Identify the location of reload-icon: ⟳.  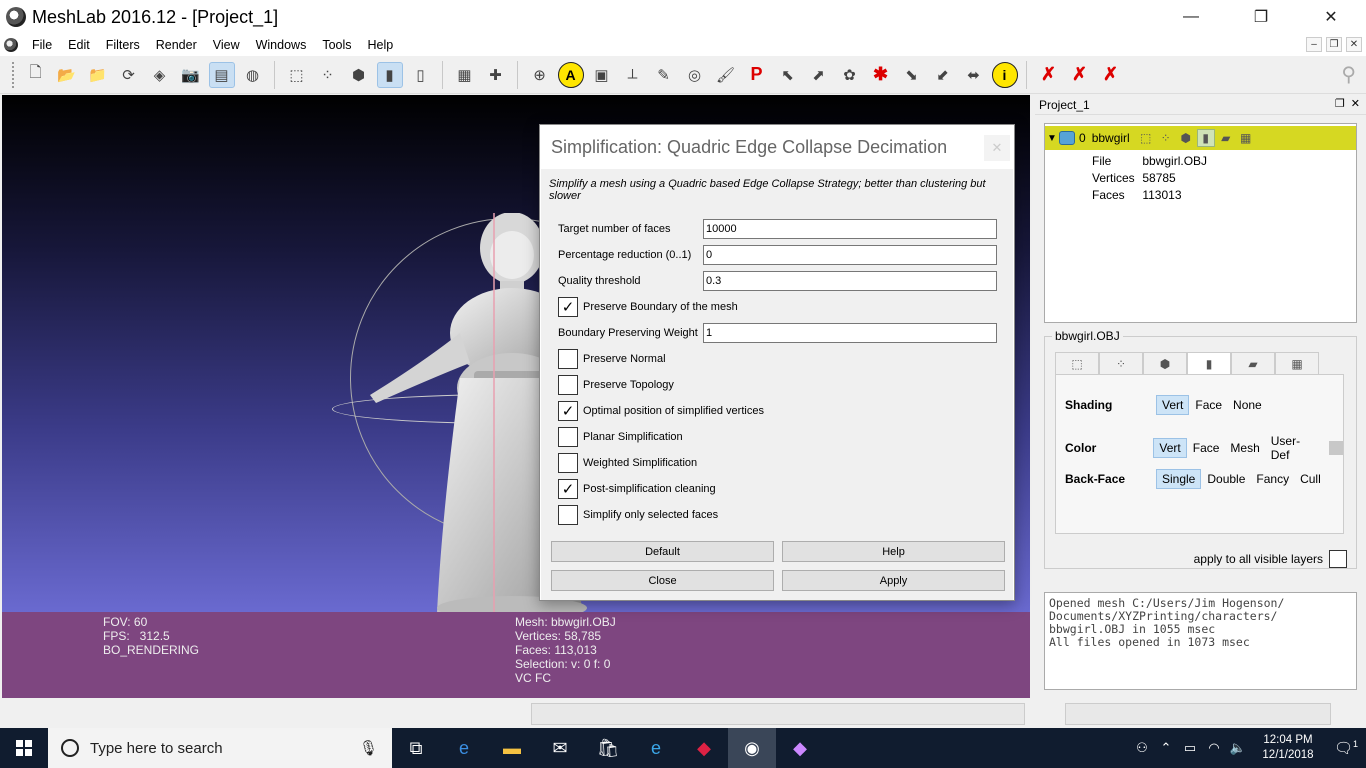
(129, 75).